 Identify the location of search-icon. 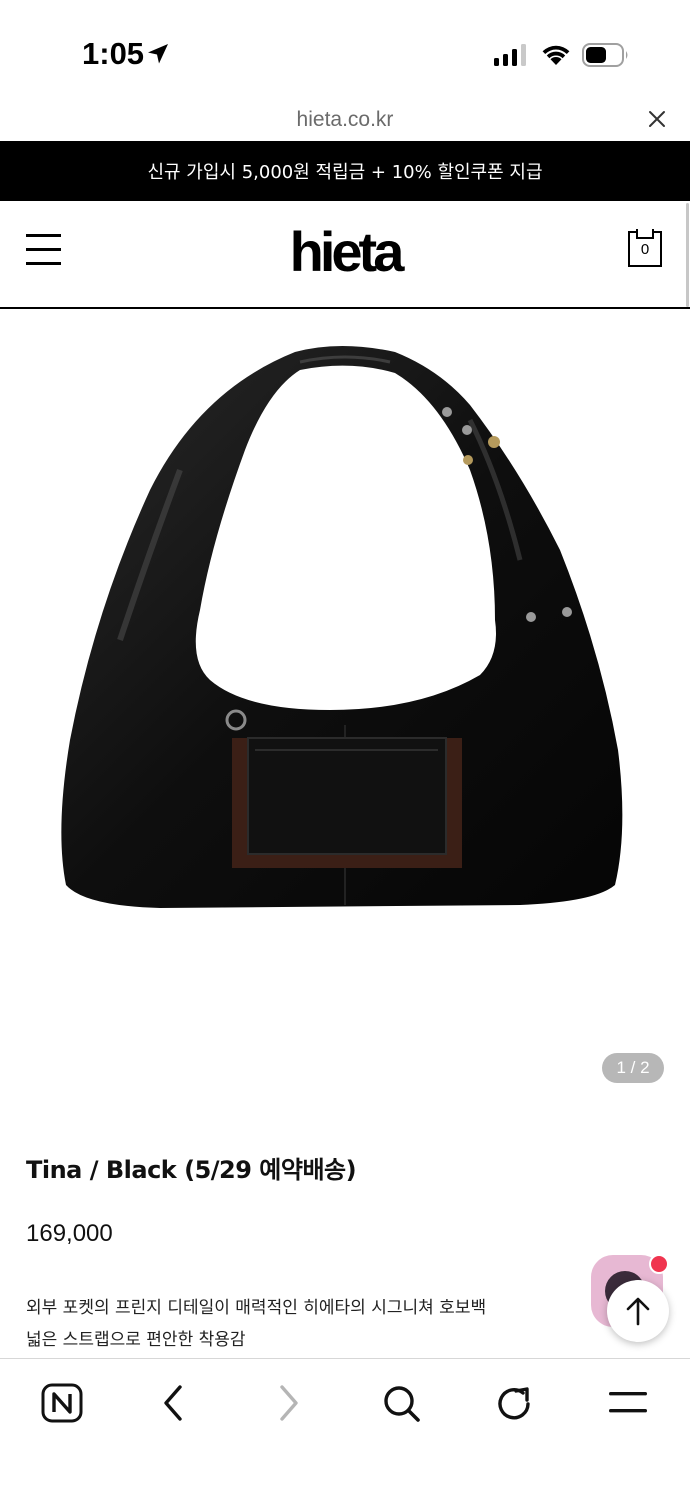
(402, 1404).